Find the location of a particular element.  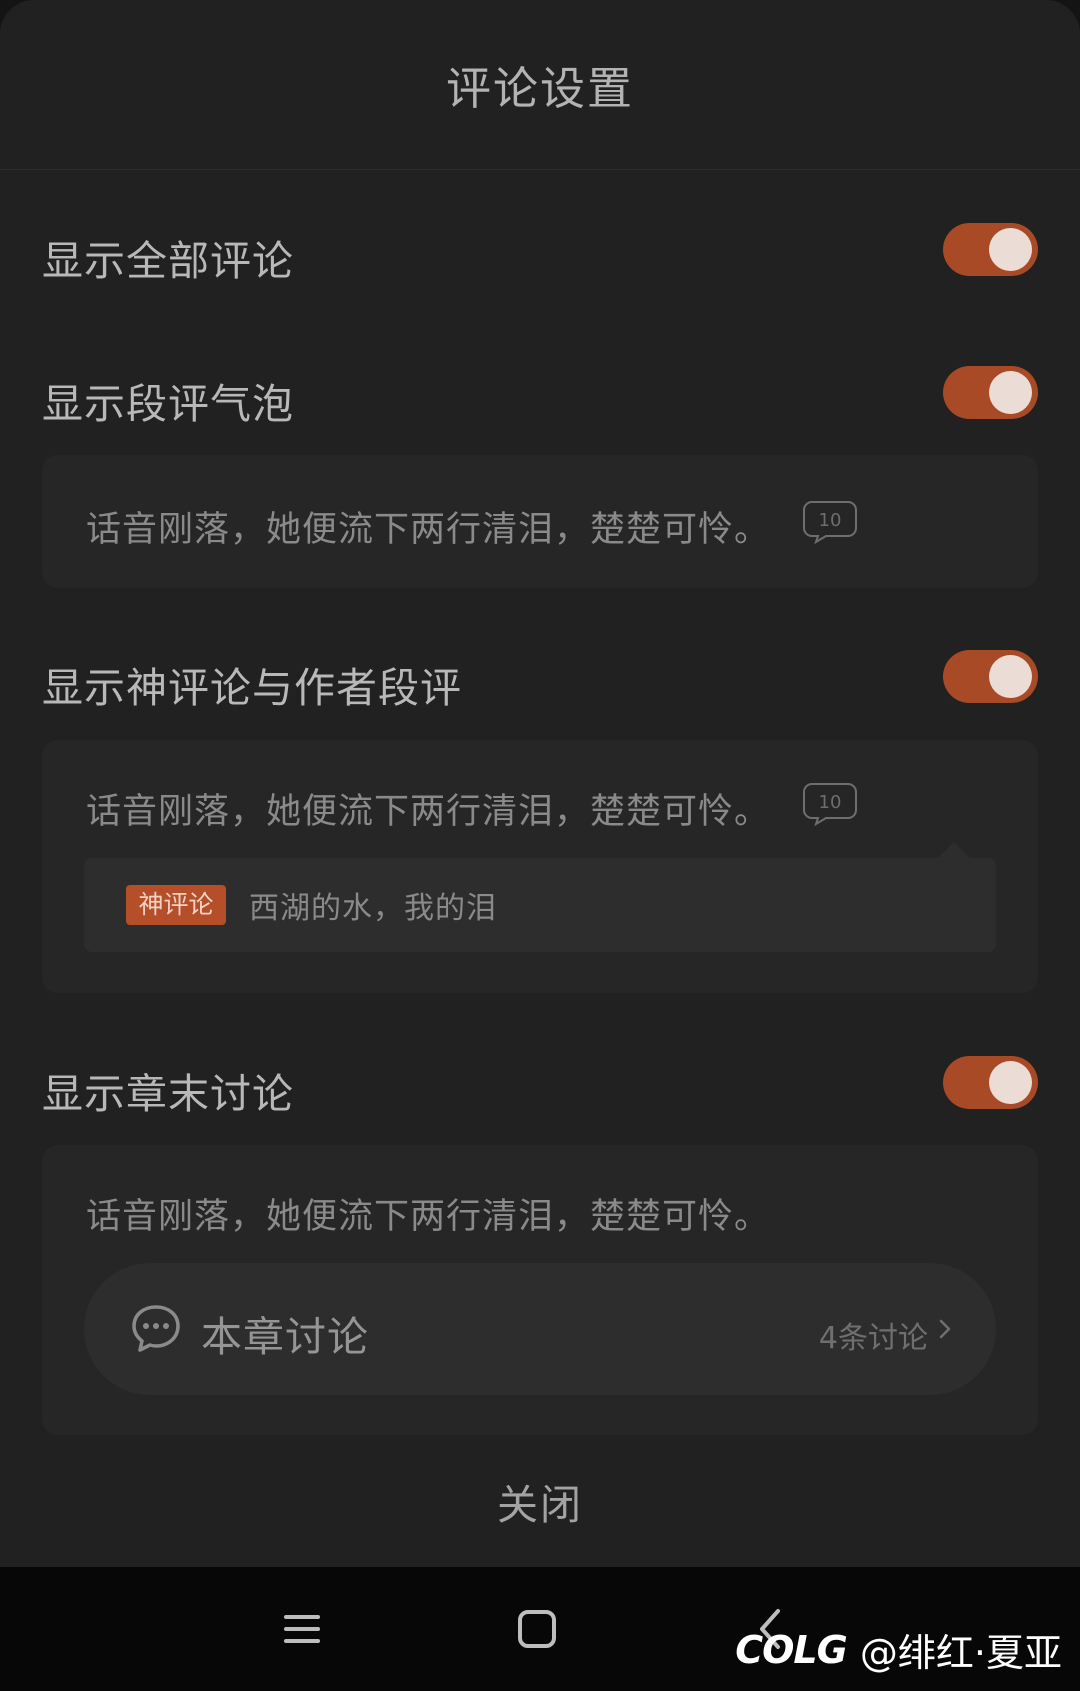

home-square-icon is located at coordinates (537, 1629).